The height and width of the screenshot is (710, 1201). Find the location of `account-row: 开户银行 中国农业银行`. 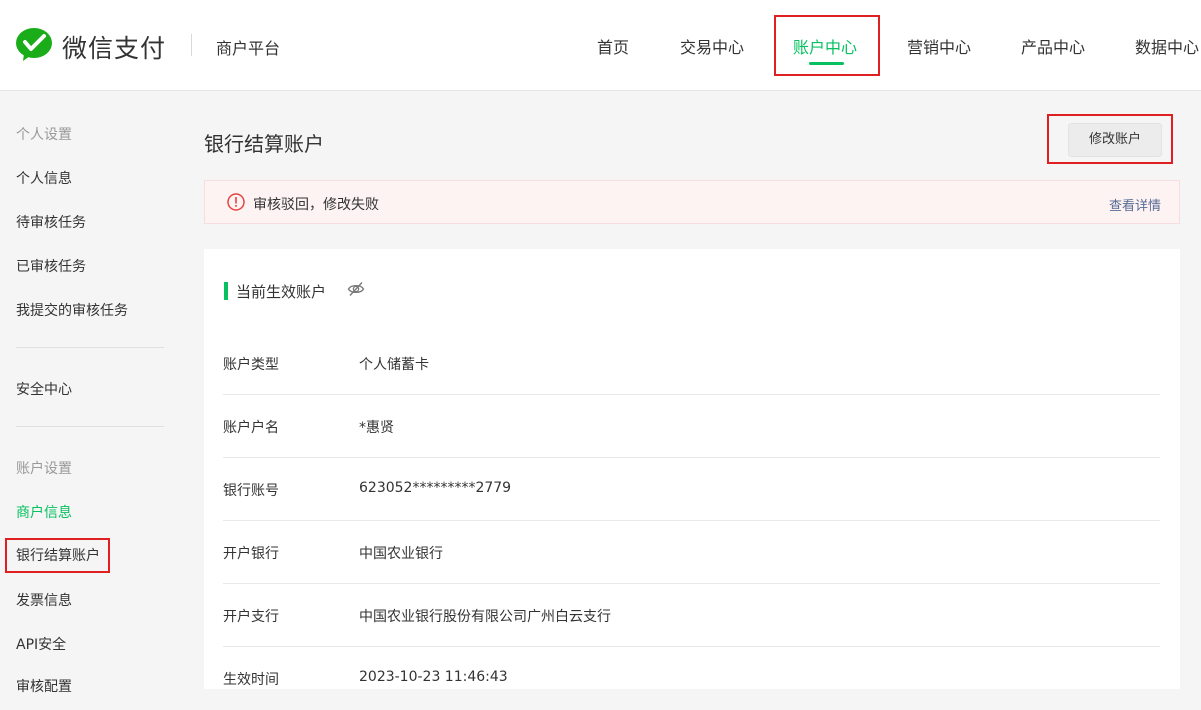

account-row: 开户银行 中国农业银行 is located at coordinates (691, 552).